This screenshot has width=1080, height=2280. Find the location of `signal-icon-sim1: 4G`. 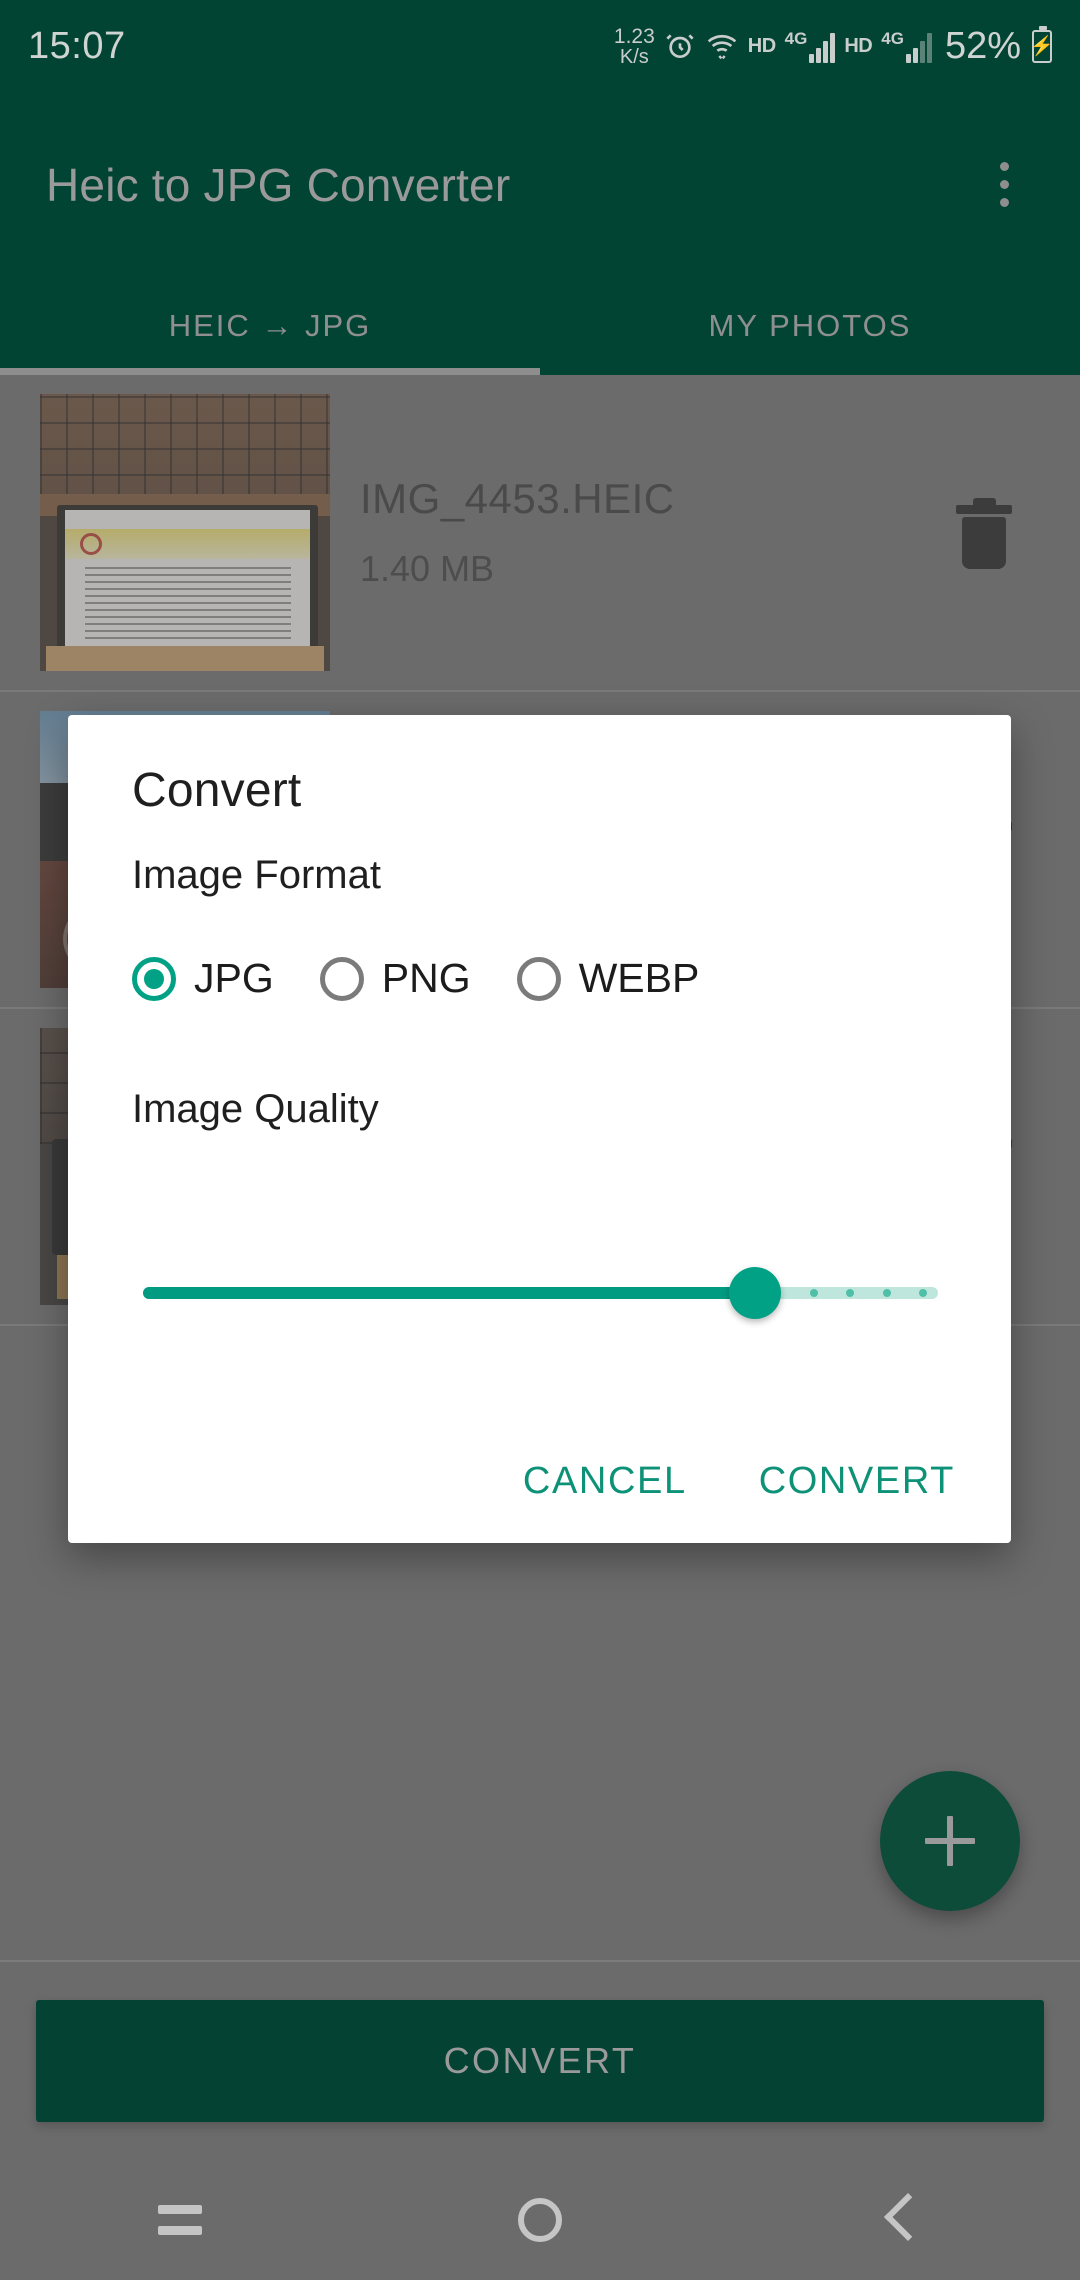

signal-icon-sim1: 4G is located at coordinates (810, 46).